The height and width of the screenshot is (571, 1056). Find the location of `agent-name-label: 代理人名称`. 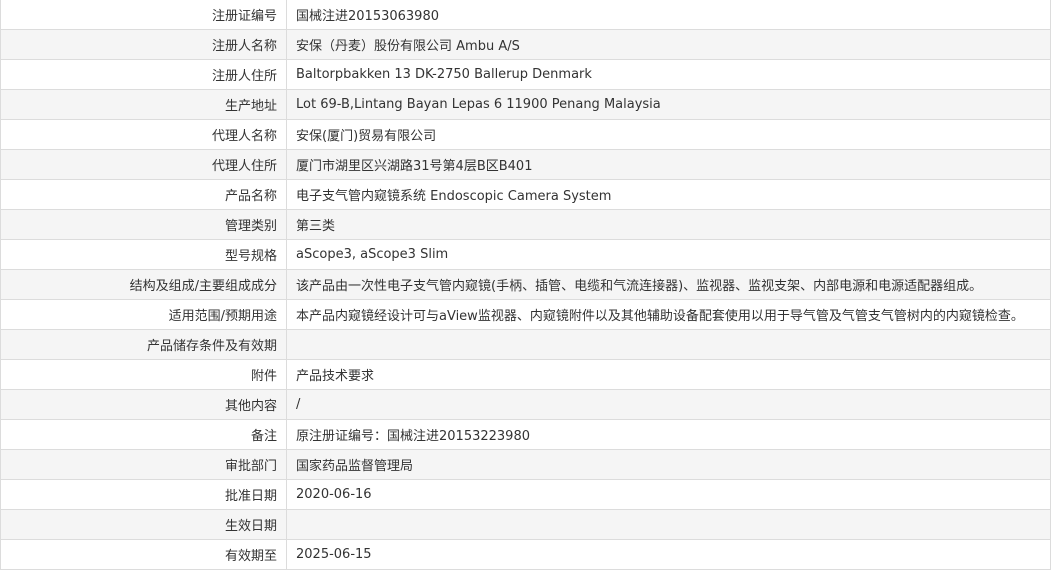

agent-name-label: 代理人名称 is located at coordinates (143, 134).